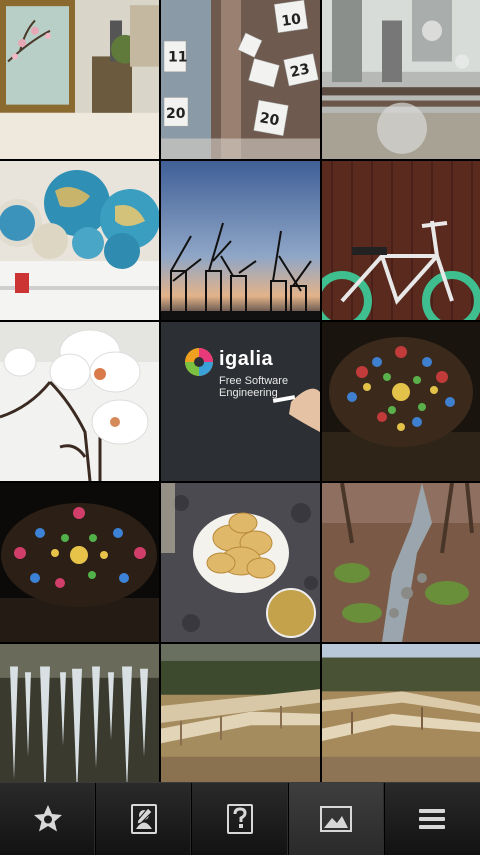 This screenshot has height=855, width=480. I want to click on photo-thumbnail-igalia-chalkboard: igalia Free Software Engineering, so click(240, 401).